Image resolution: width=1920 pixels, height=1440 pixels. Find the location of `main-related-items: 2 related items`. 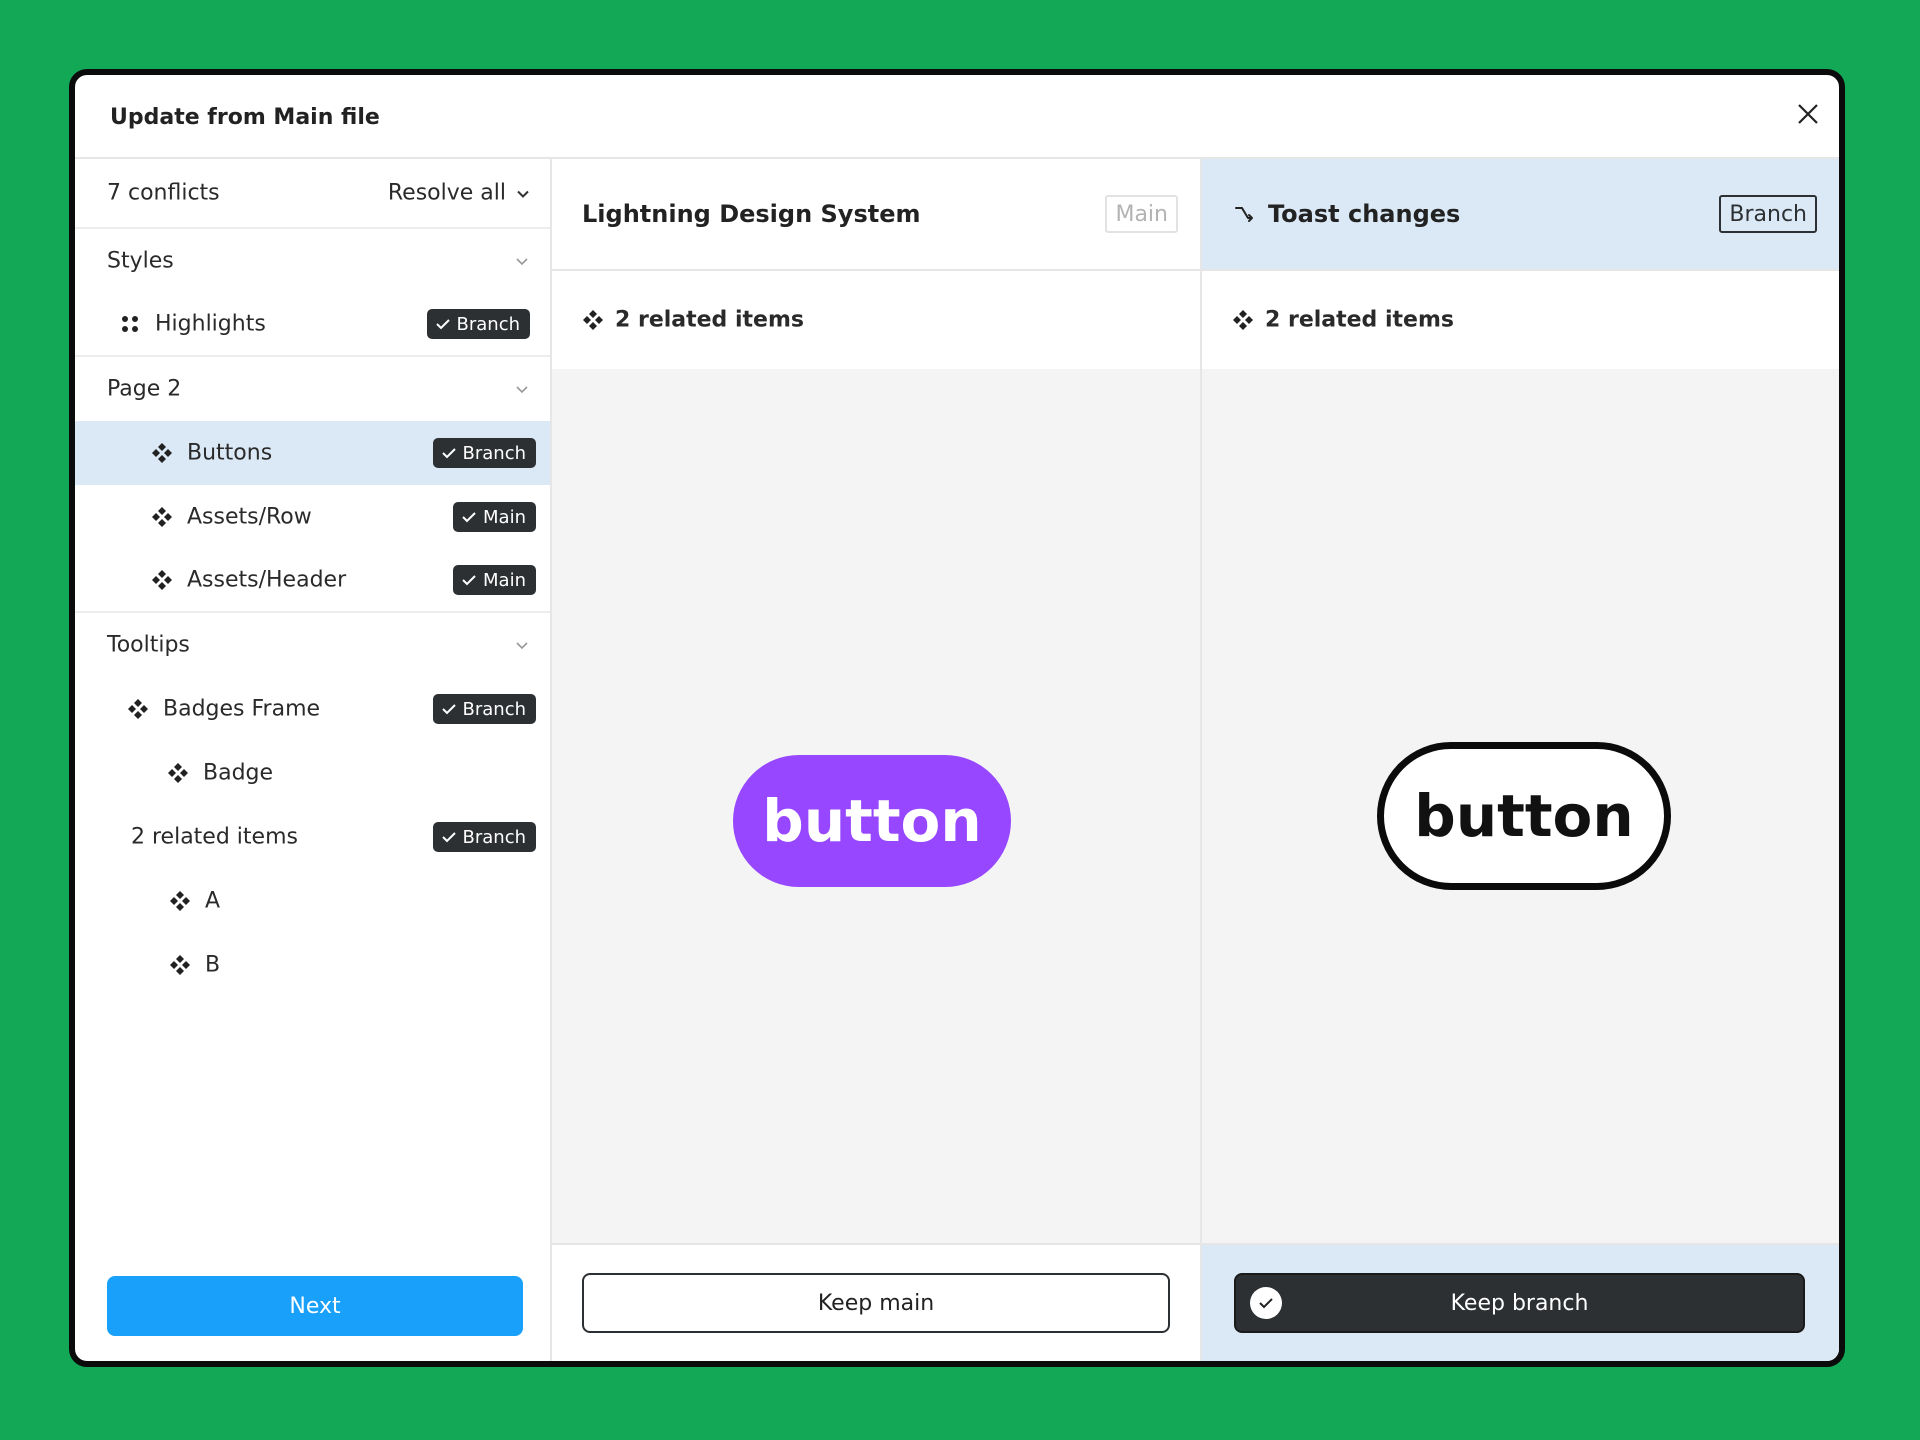

main-related-items: 2 related items is located at coordinates (876, 320).